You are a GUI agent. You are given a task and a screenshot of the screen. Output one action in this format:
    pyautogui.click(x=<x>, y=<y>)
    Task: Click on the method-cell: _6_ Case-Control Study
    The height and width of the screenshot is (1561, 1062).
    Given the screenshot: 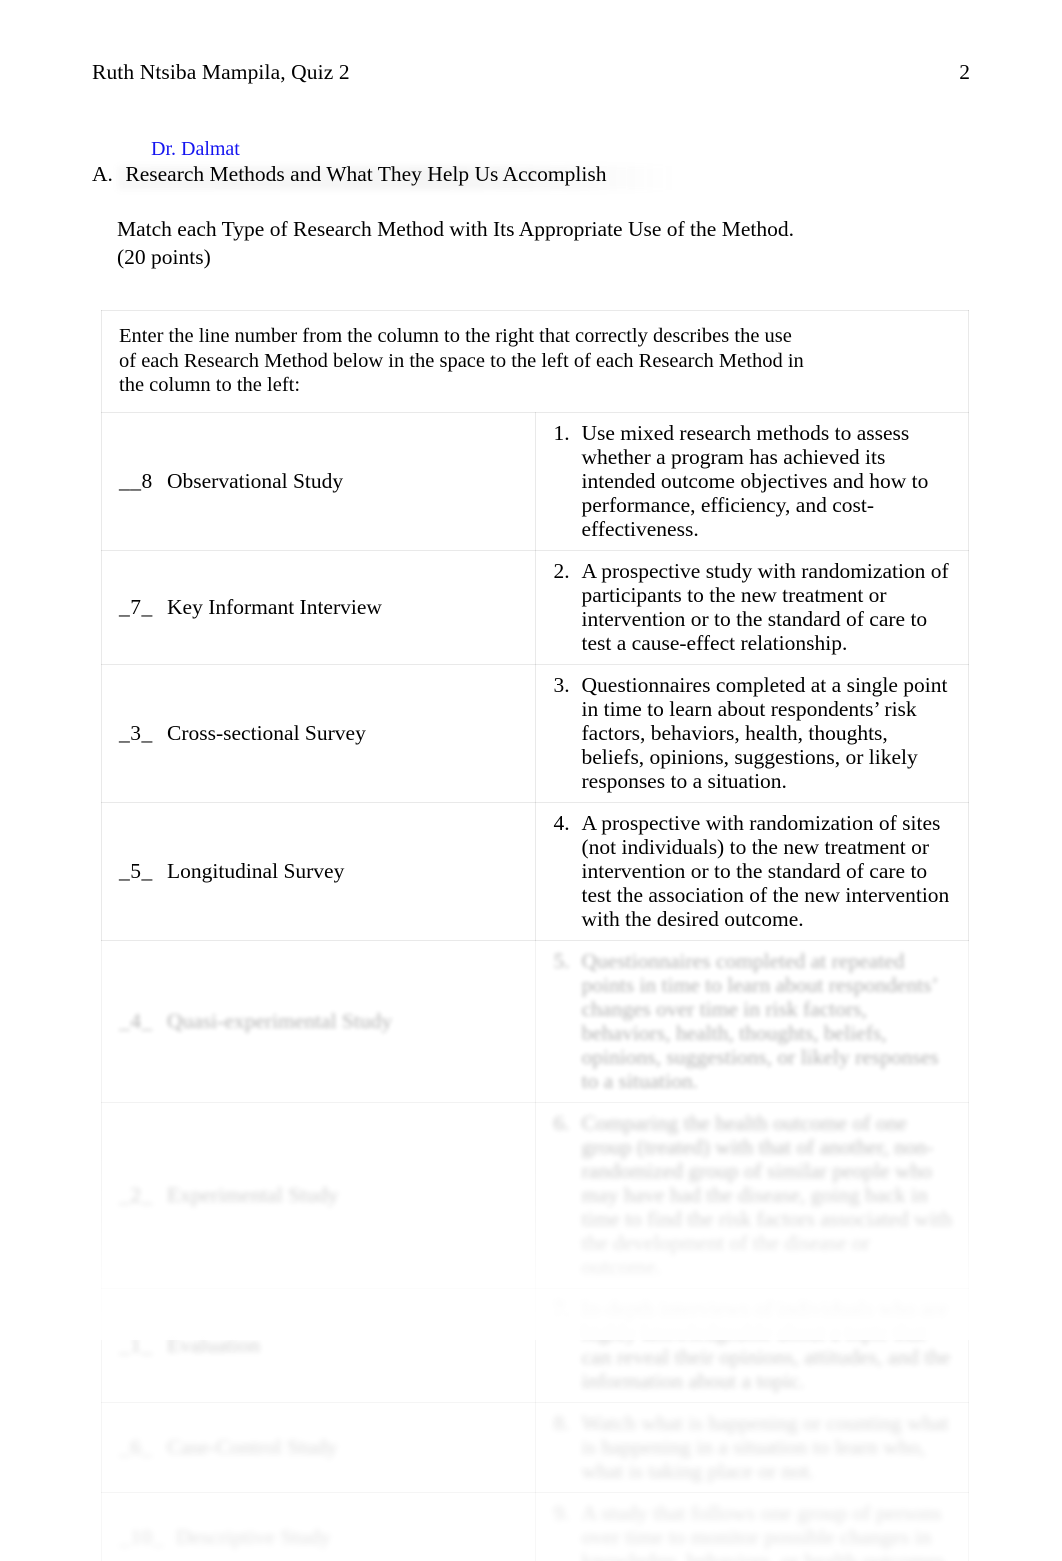 What is the action you would take?
    pyautogui.click(x=318, y=1447)
    